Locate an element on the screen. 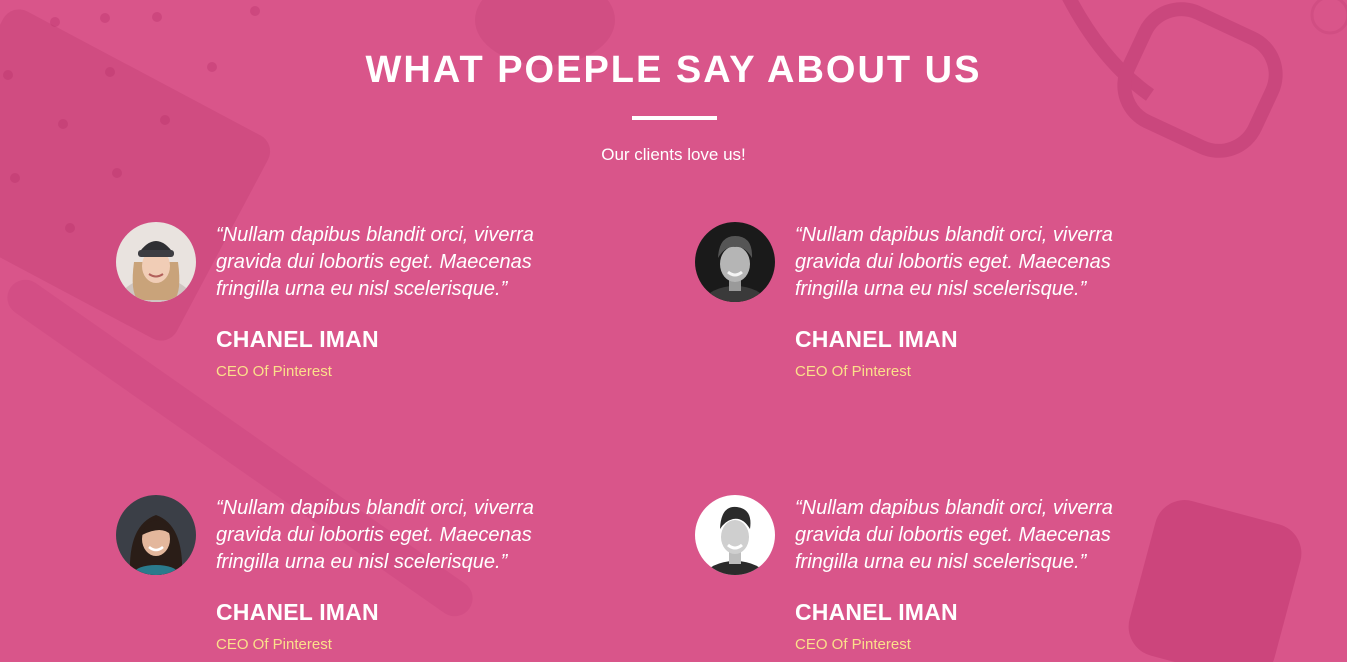 The width and height of the screenshot is (1347, 662). title-divider is located at coordinates (674, 118).